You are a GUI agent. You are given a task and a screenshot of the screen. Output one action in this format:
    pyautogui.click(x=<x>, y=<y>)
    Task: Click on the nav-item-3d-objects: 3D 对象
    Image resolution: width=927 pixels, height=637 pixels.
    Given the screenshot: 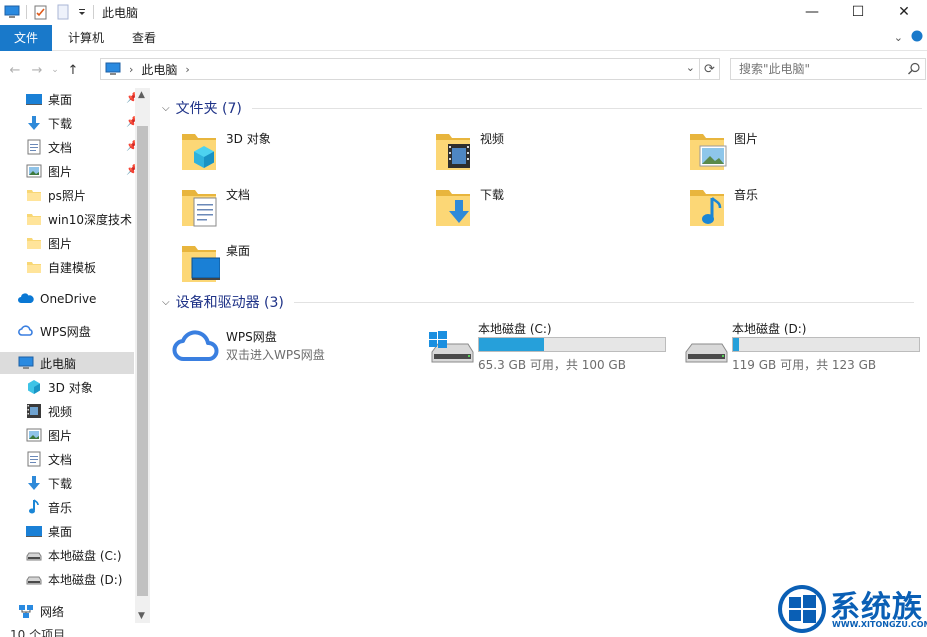 What is the action you would take?
    pyautogui.click(x=59, y=387)
    